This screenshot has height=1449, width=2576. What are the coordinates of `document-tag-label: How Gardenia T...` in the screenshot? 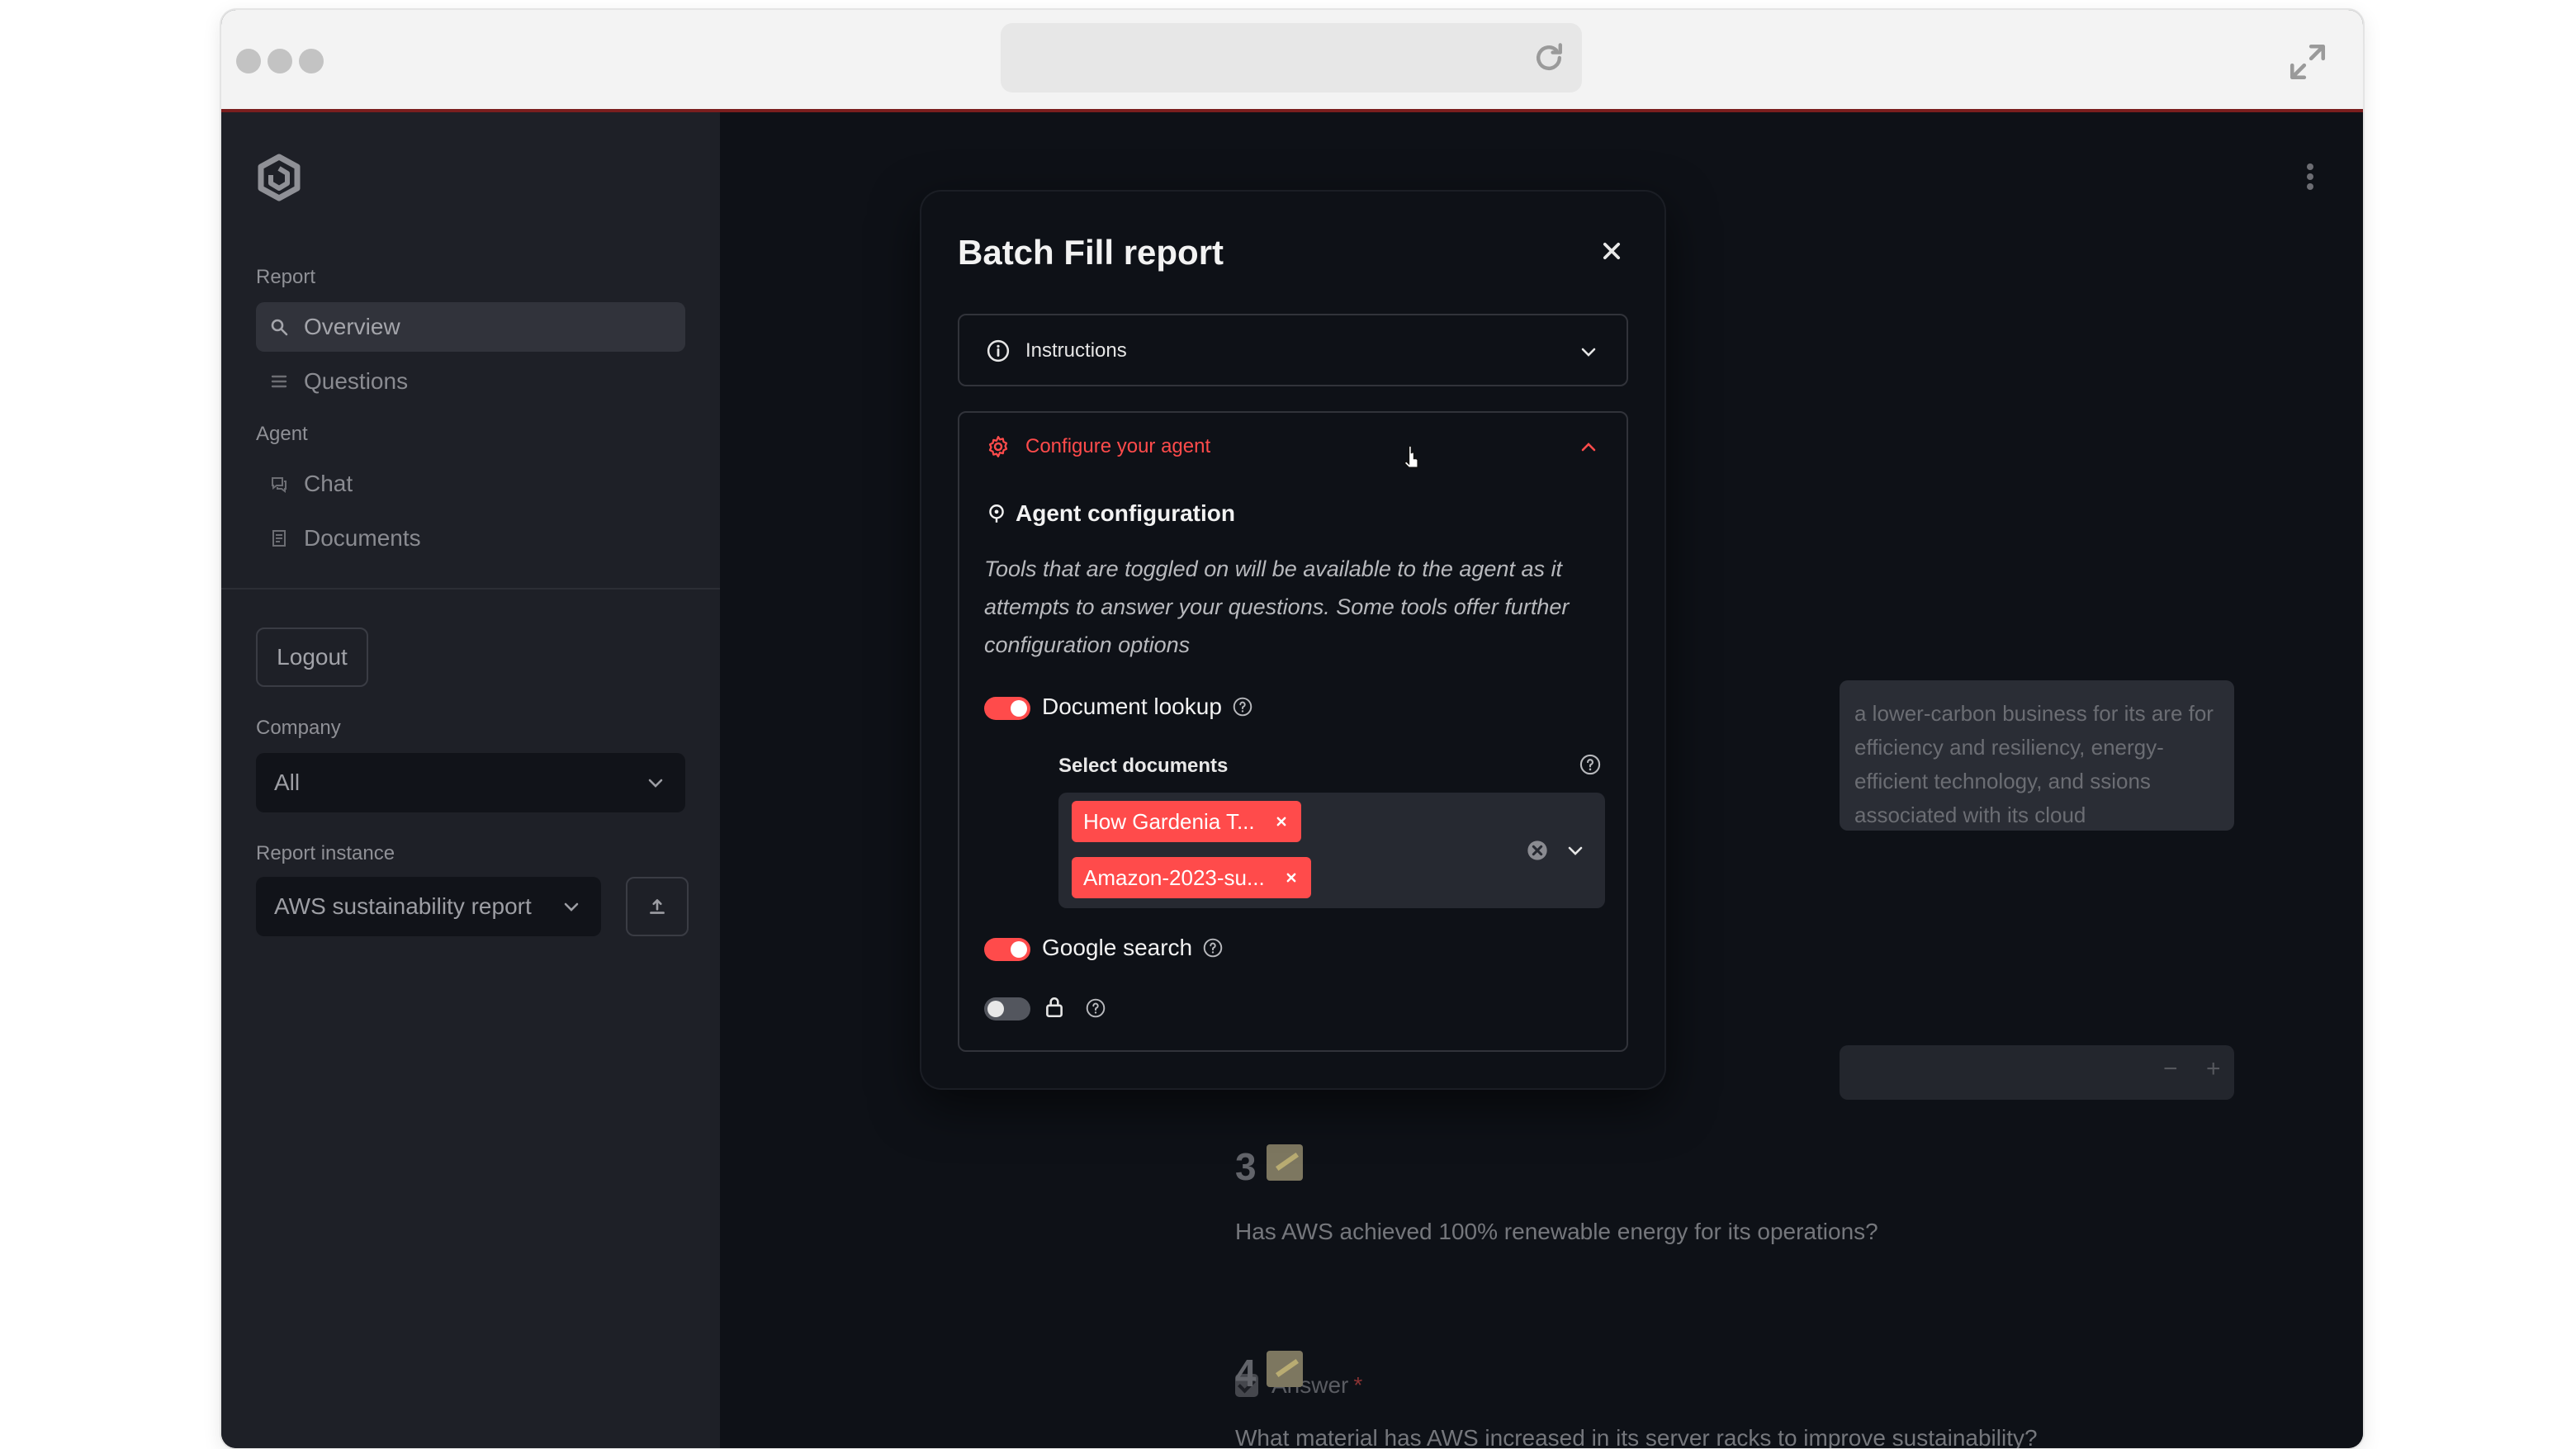 It's located at (1169, 821).